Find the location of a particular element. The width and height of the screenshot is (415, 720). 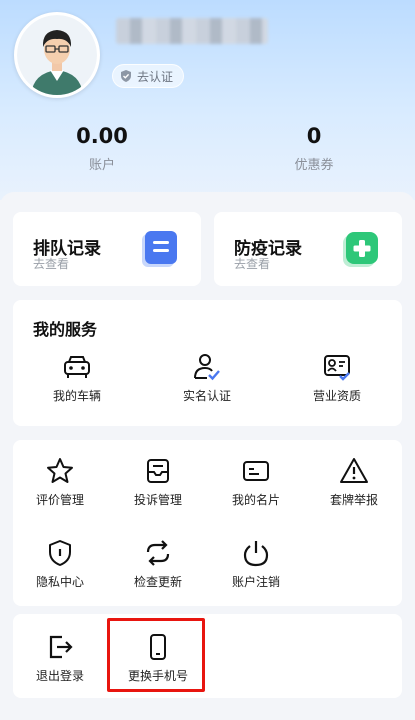

tool-item-label: 隐私中心 is located at coordinates (59, 582).